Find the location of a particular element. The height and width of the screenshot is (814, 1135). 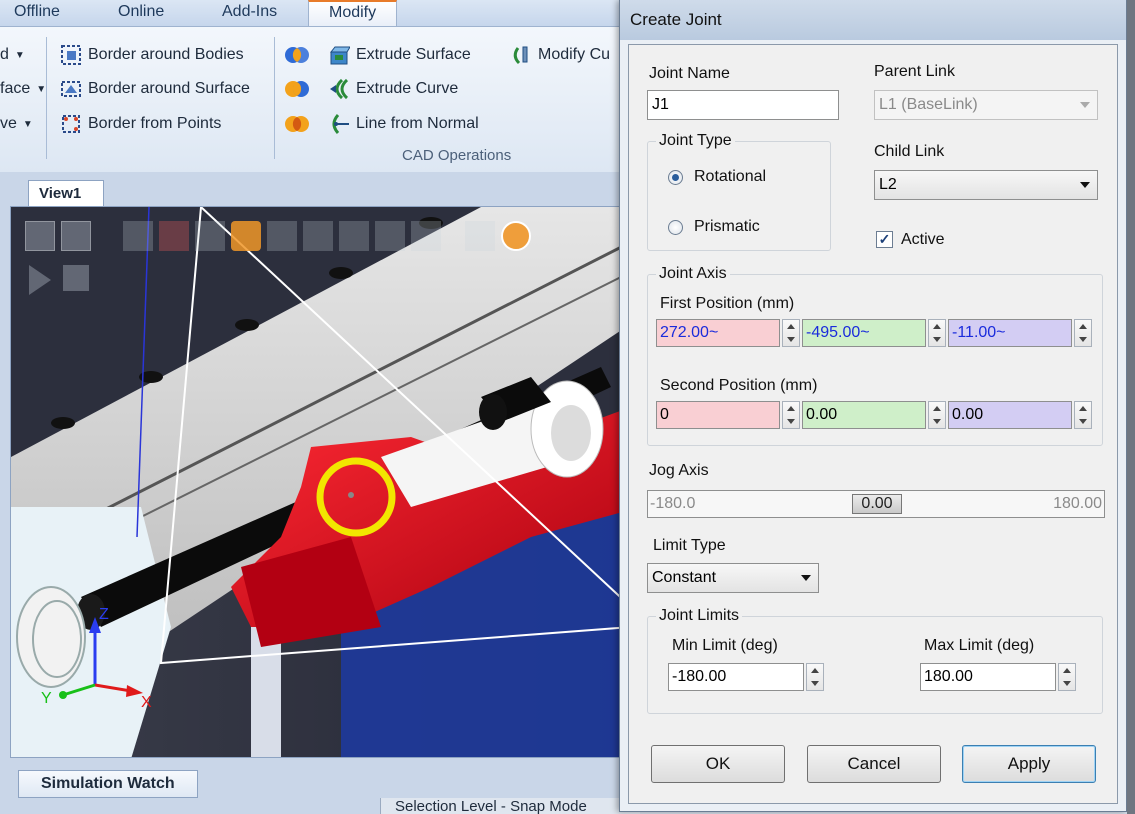

tab-offline: Offline is located at coordinates (37, 12).